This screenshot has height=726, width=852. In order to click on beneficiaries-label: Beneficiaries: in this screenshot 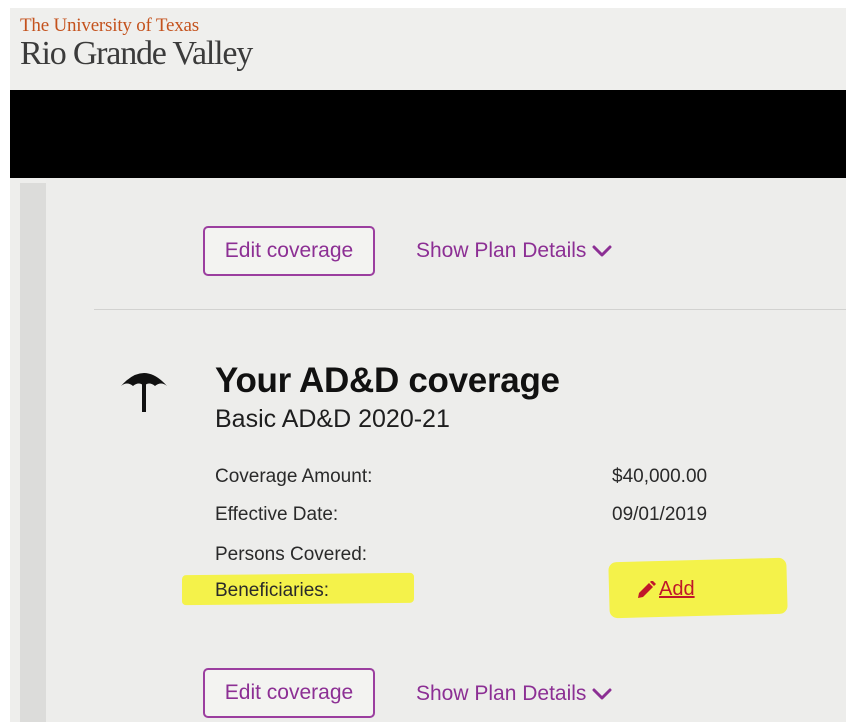, I will do `click(272, 590)`.